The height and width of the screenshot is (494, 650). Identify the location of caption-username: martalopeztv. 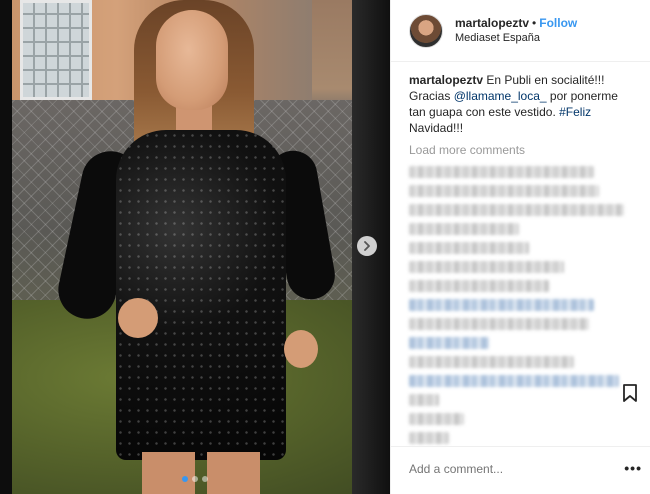
(446, 80).